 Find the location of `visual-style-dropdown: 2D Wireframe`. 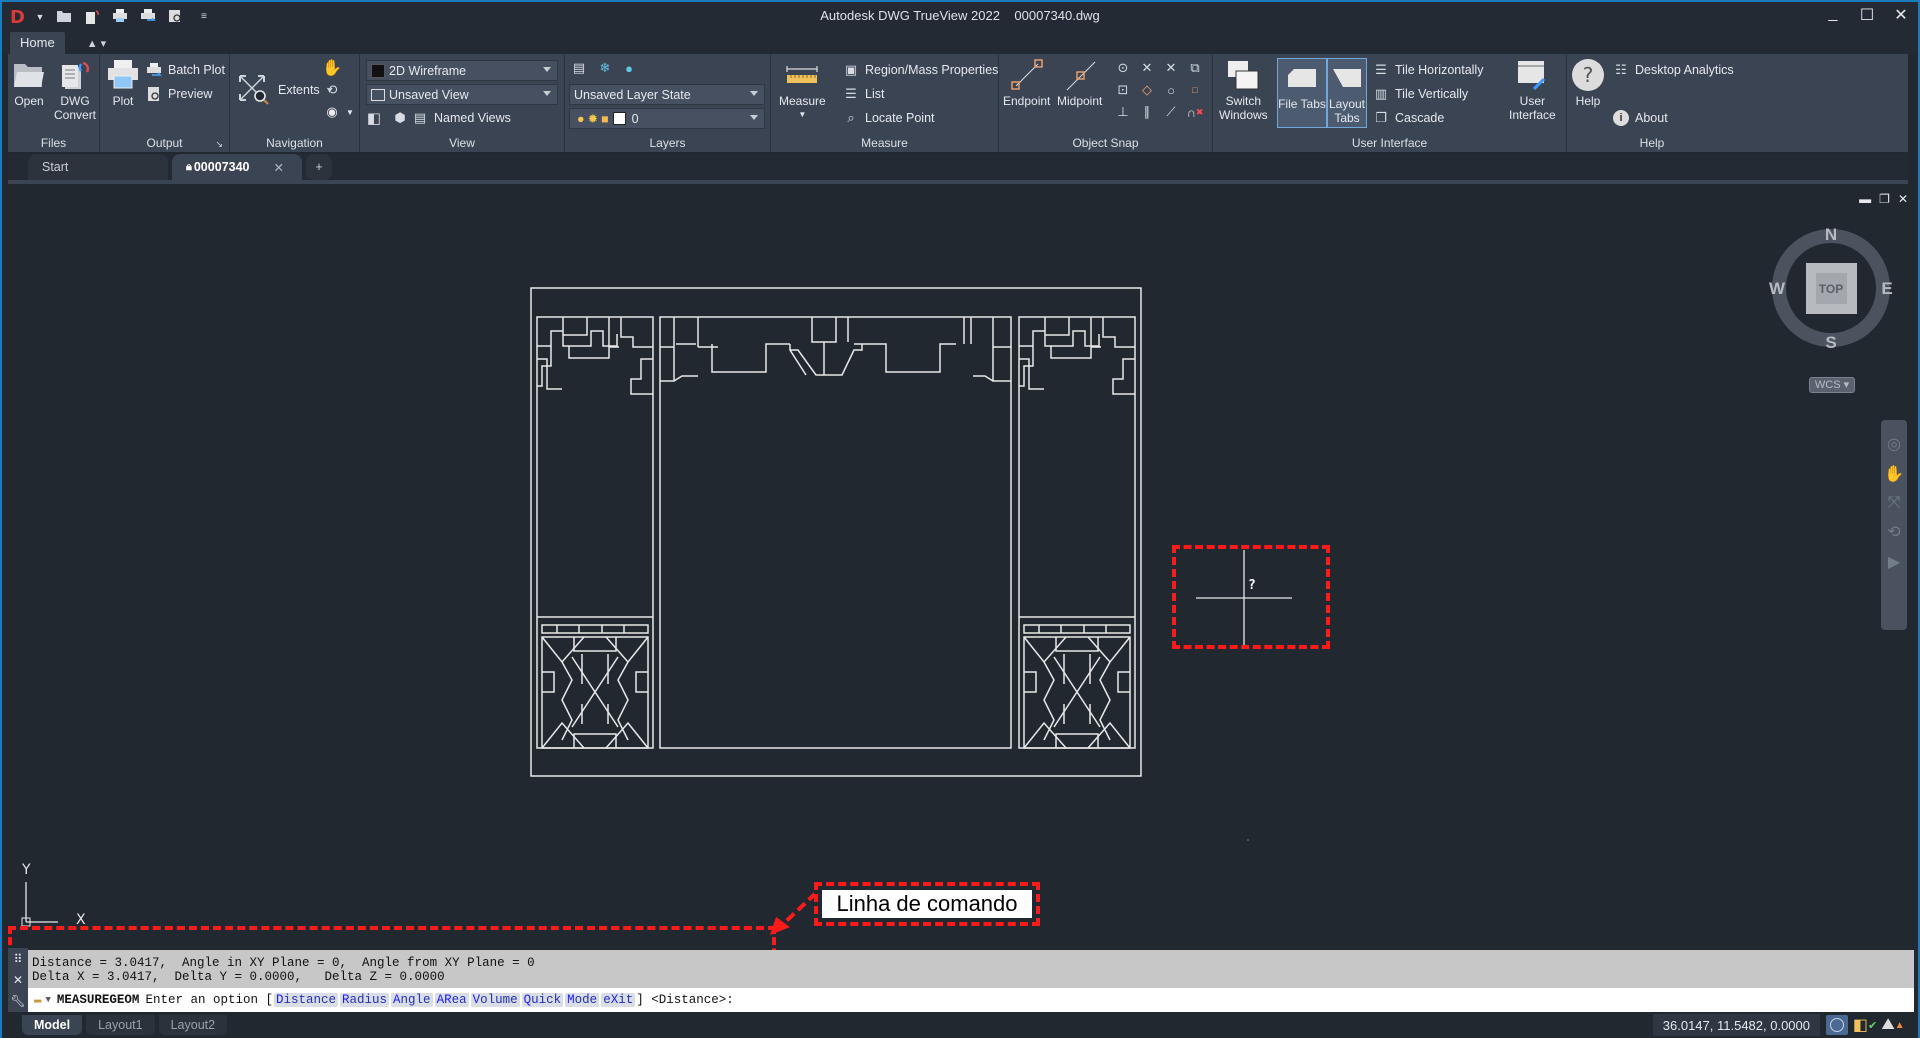

visual-style-dropdown: 2D Wireframe is located at coordinates (462, 70).